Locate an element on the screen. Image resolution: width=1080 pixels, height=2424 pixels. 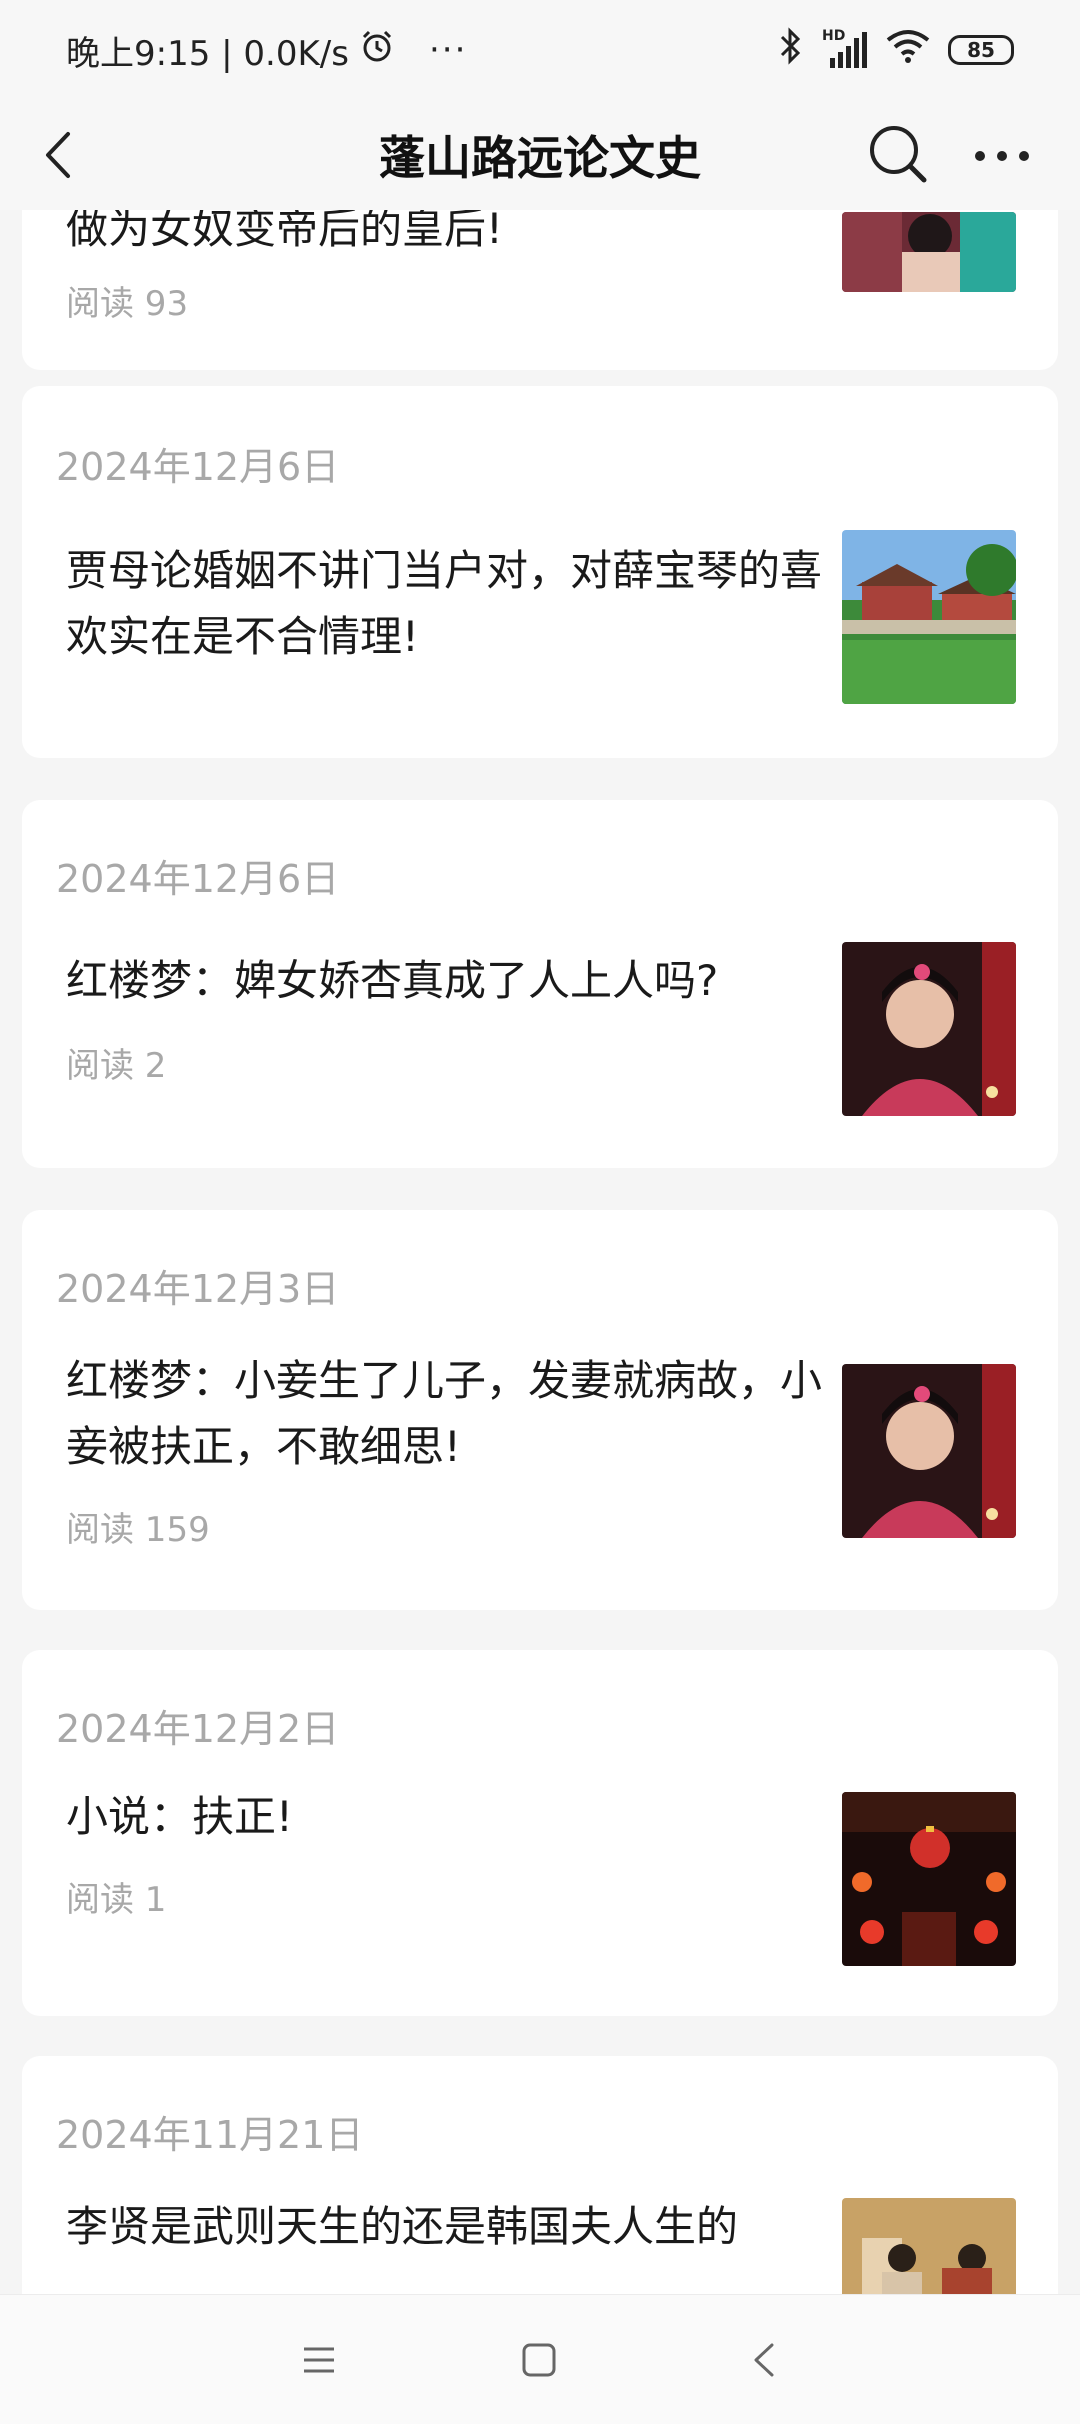
status-time-speed: 晚上9:15 | 0.0K/s is located at coordinates (207, 53).